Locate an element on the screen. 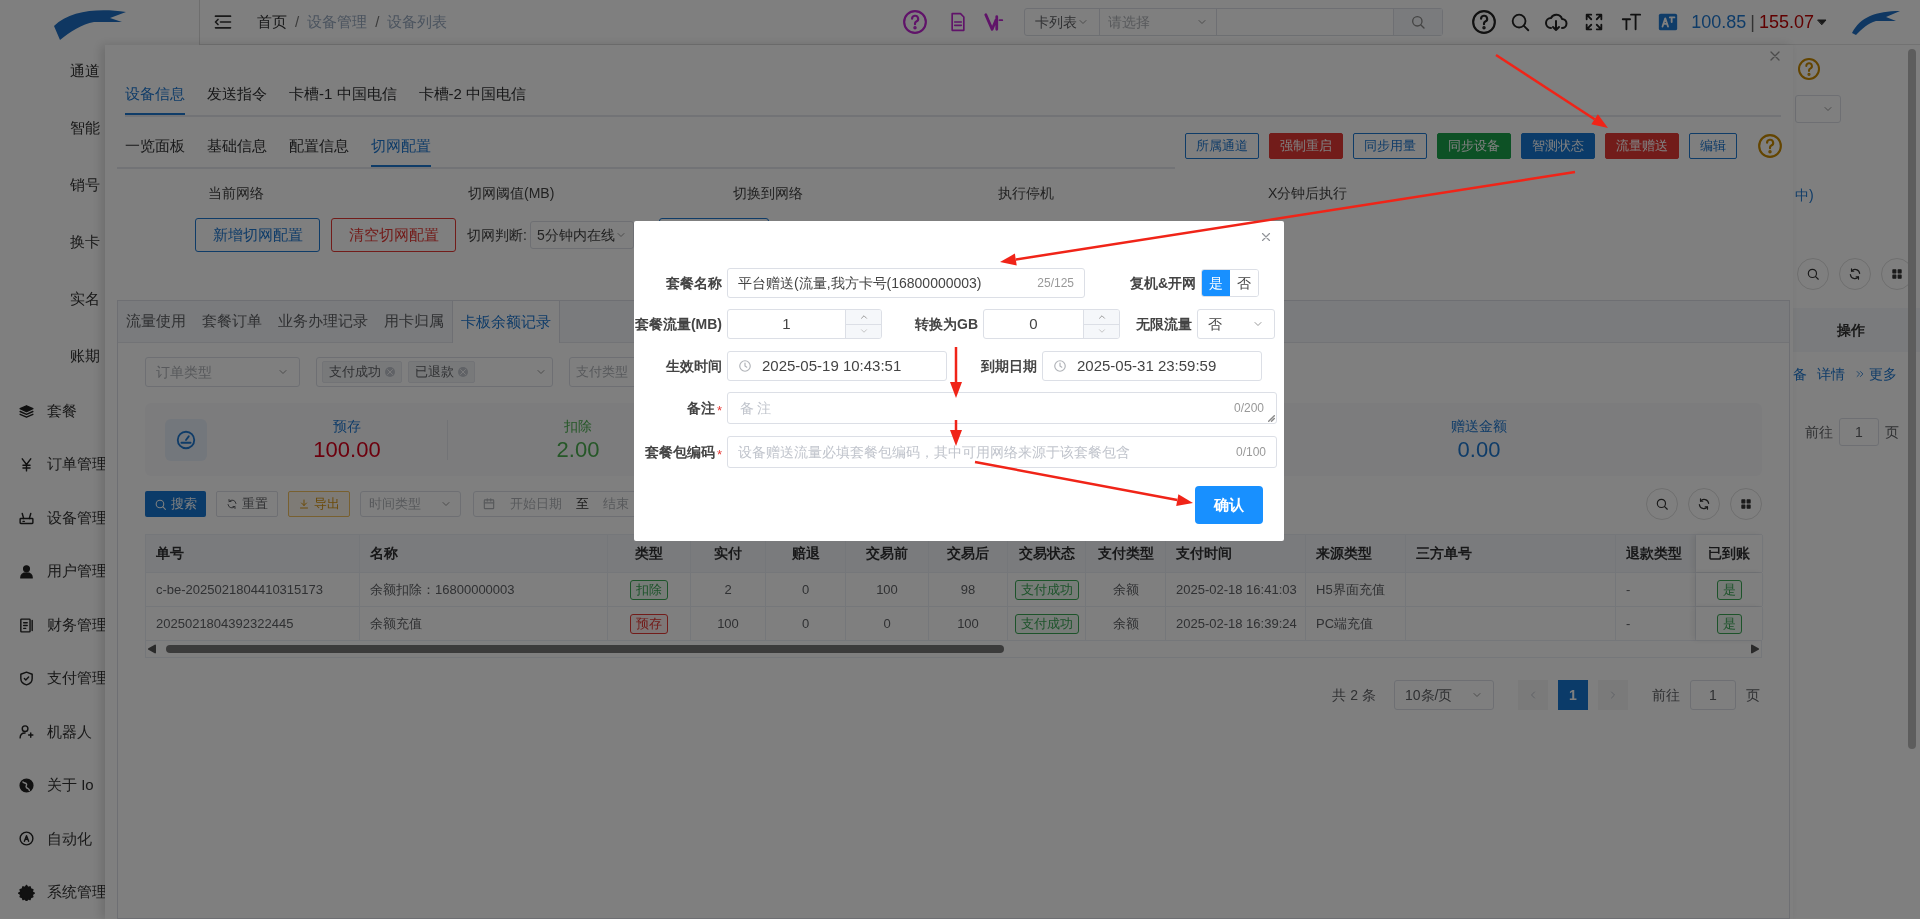 Image resolution: width=1920 pixels, height=919 pixels. column-header: 三方单号 is located at coordinates (1444, 553).